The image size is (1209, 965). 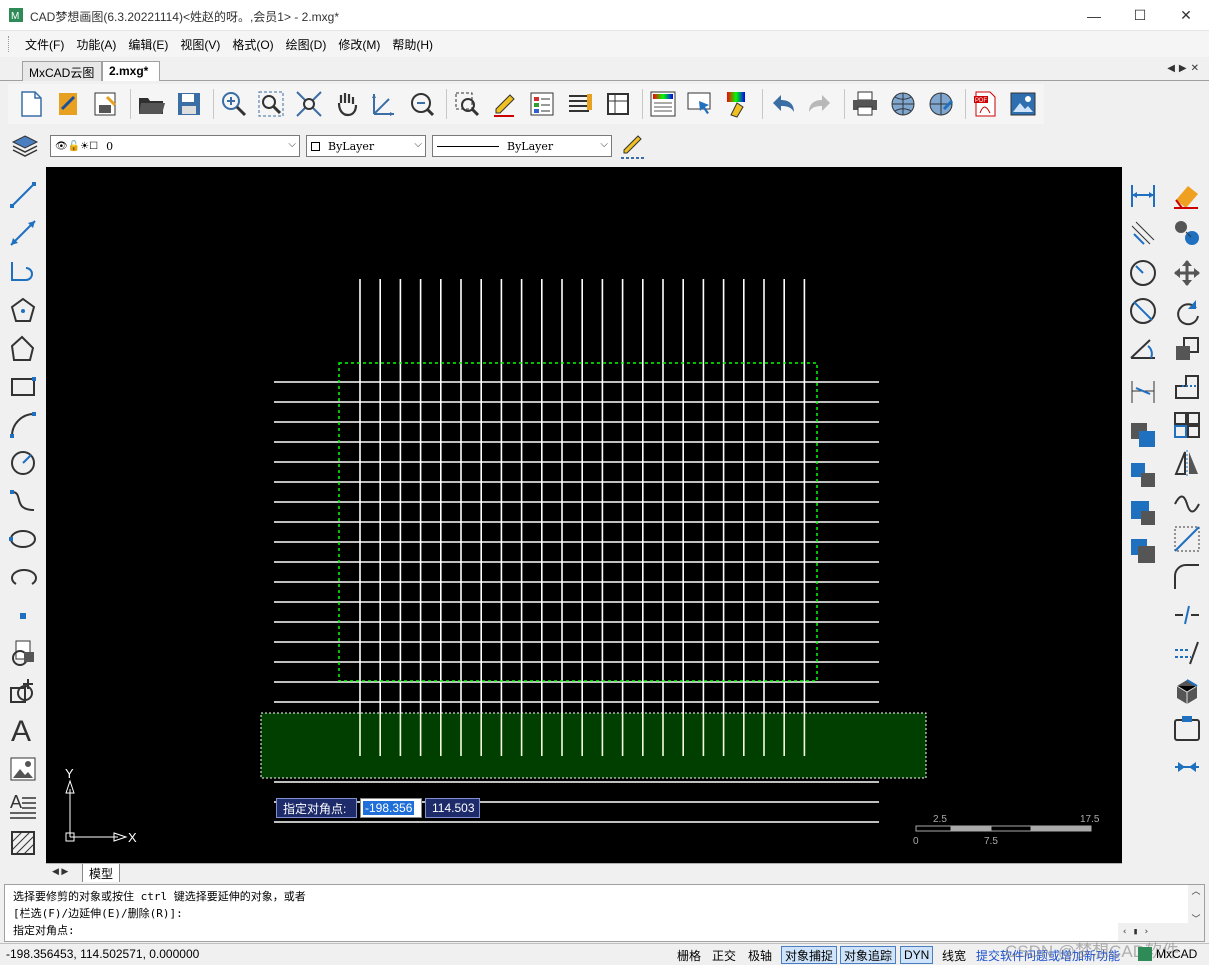 I want to click on tab-scroll-arrows: ◀▶✕, so click(x=1185, y=68).